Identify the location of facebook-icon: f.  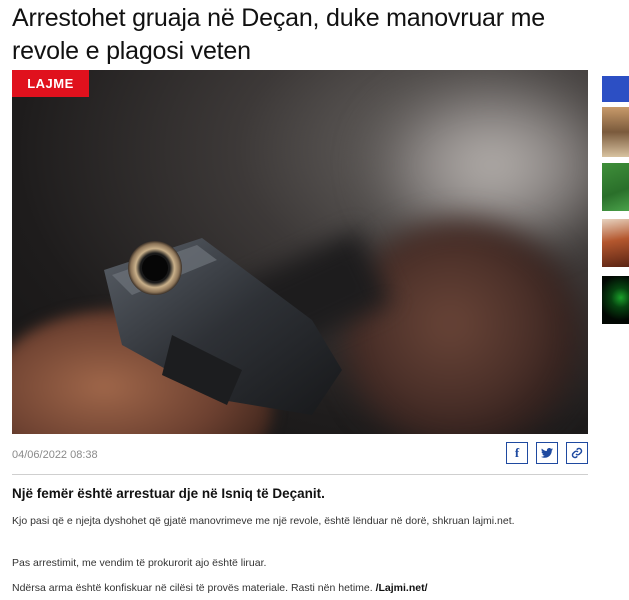
(517, 452).